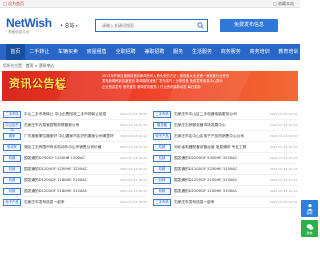  Describe the element at coordinates (15, 52) in the screenshot. I see `nav-item-home: 首页` at that location.